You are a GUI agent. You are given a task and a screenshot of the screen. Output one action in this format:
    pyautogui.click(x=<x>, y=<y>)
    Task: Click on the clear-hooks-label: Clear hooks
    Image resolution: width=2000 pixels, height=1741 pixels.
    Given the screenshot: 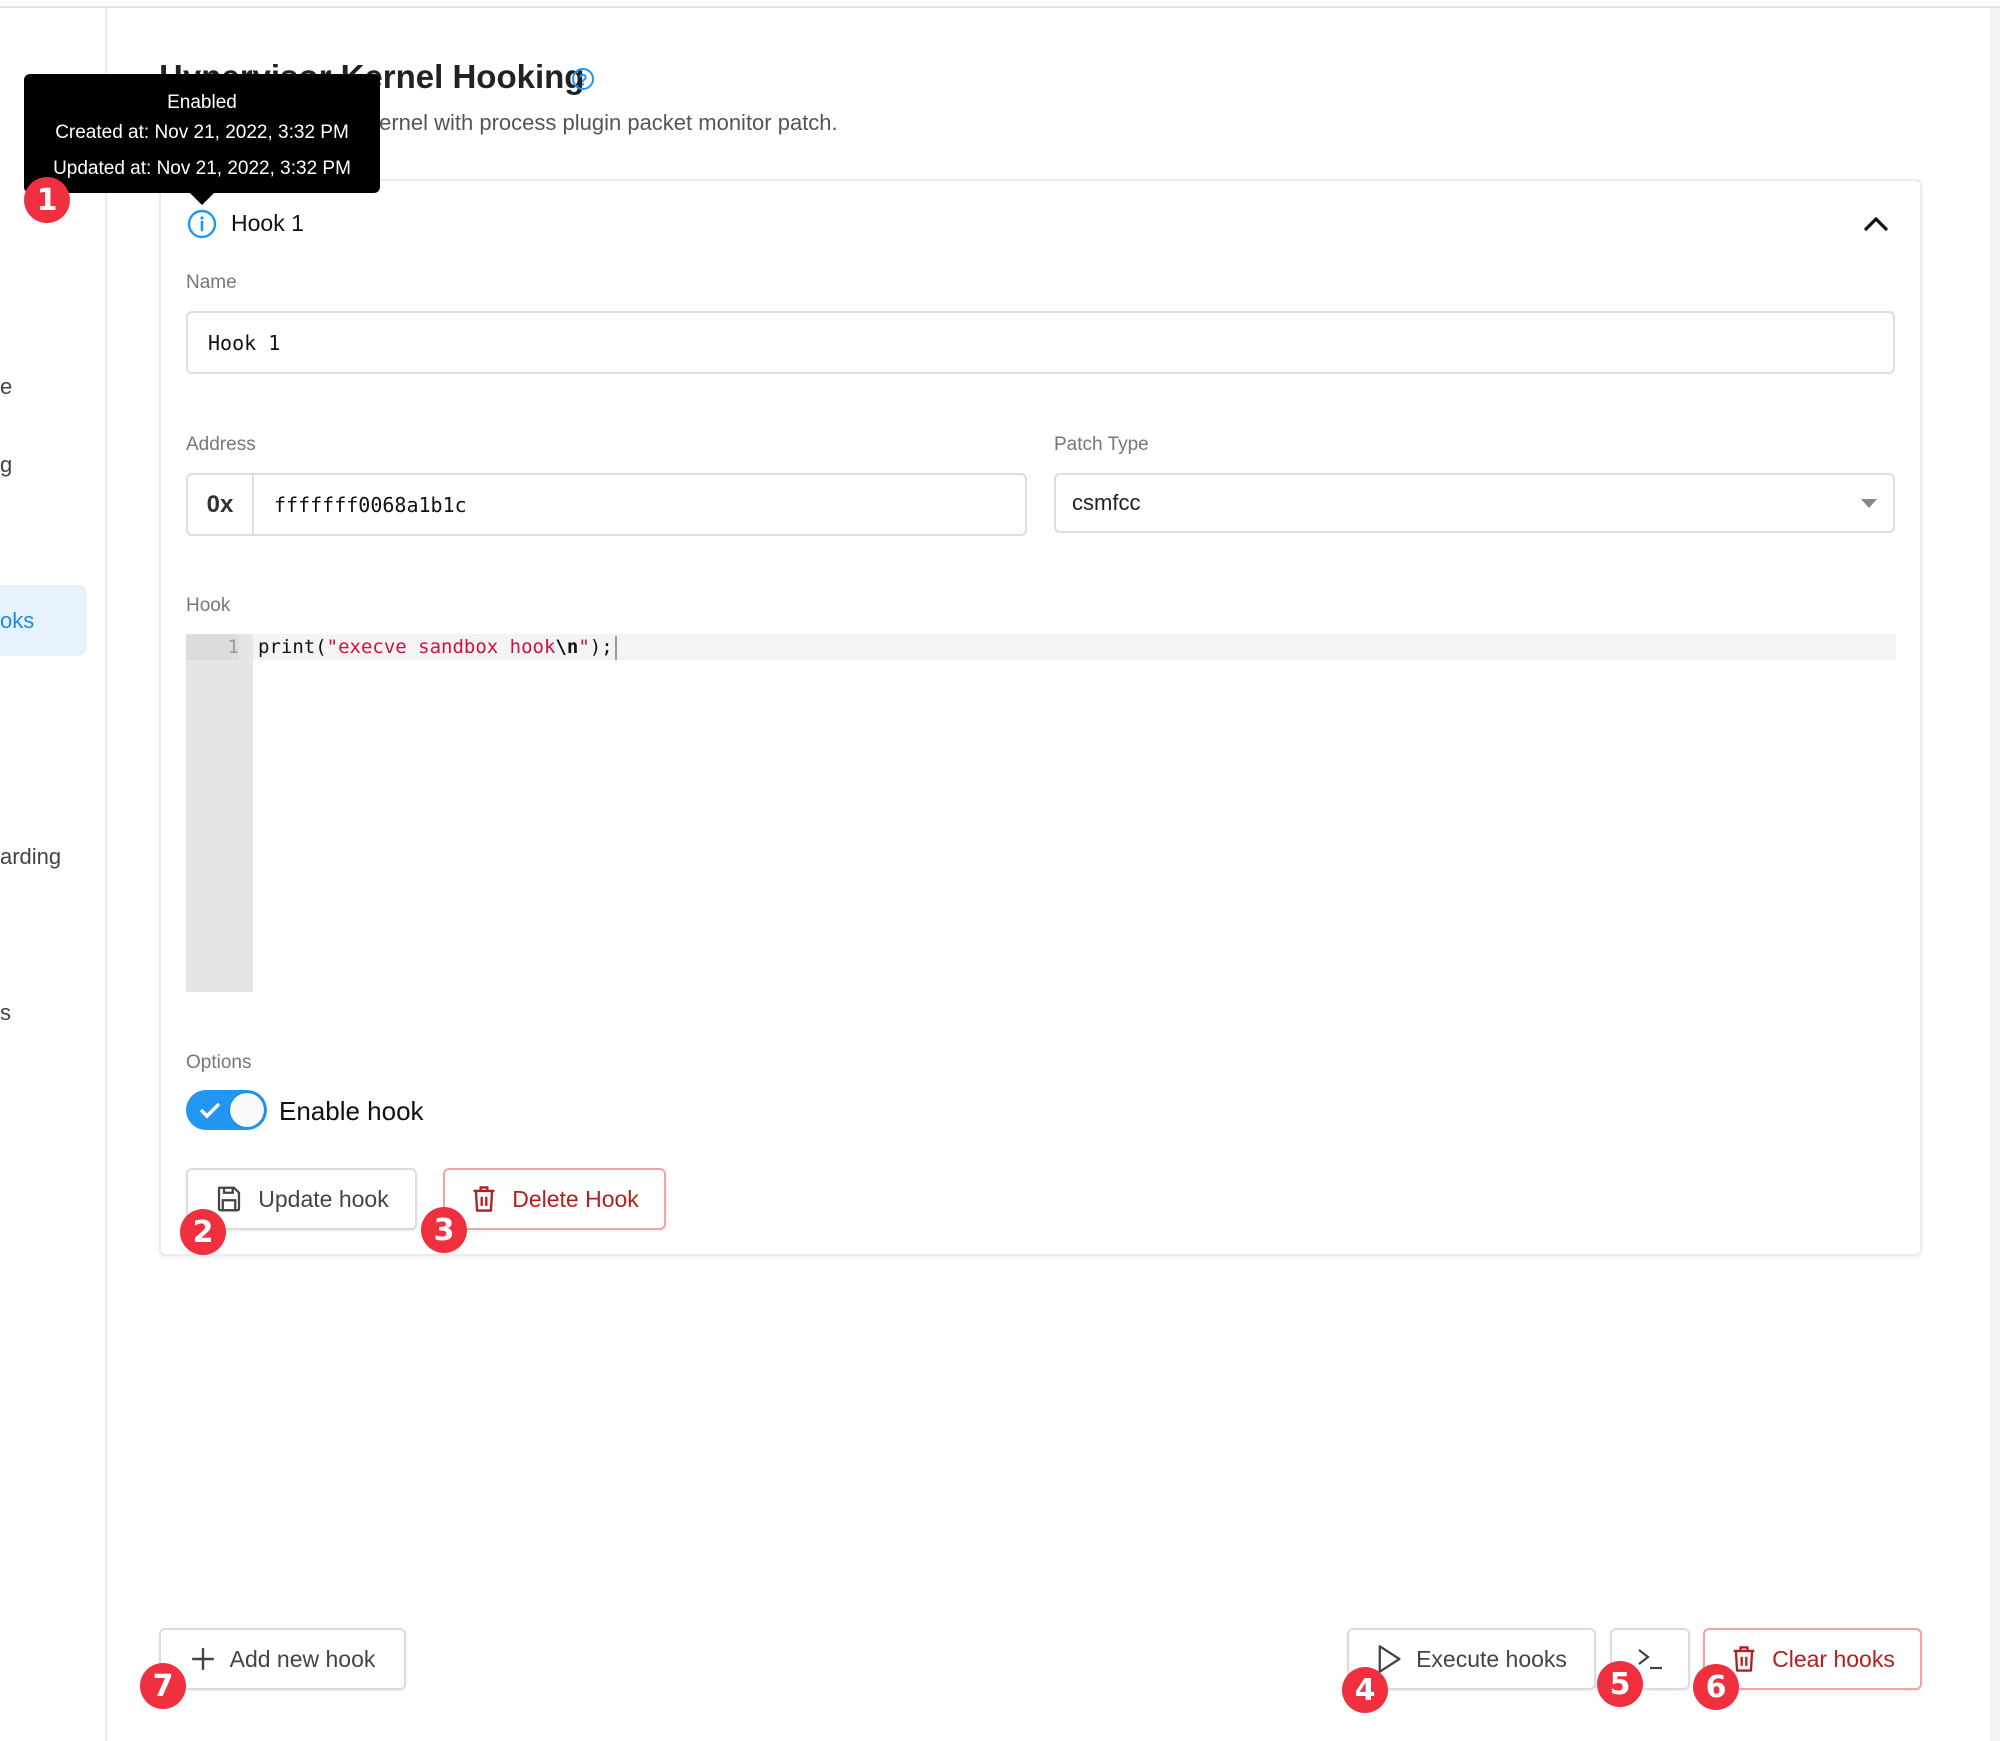 What is the action you would take?
    pyautogui.click(x=1833, y=1658)
    